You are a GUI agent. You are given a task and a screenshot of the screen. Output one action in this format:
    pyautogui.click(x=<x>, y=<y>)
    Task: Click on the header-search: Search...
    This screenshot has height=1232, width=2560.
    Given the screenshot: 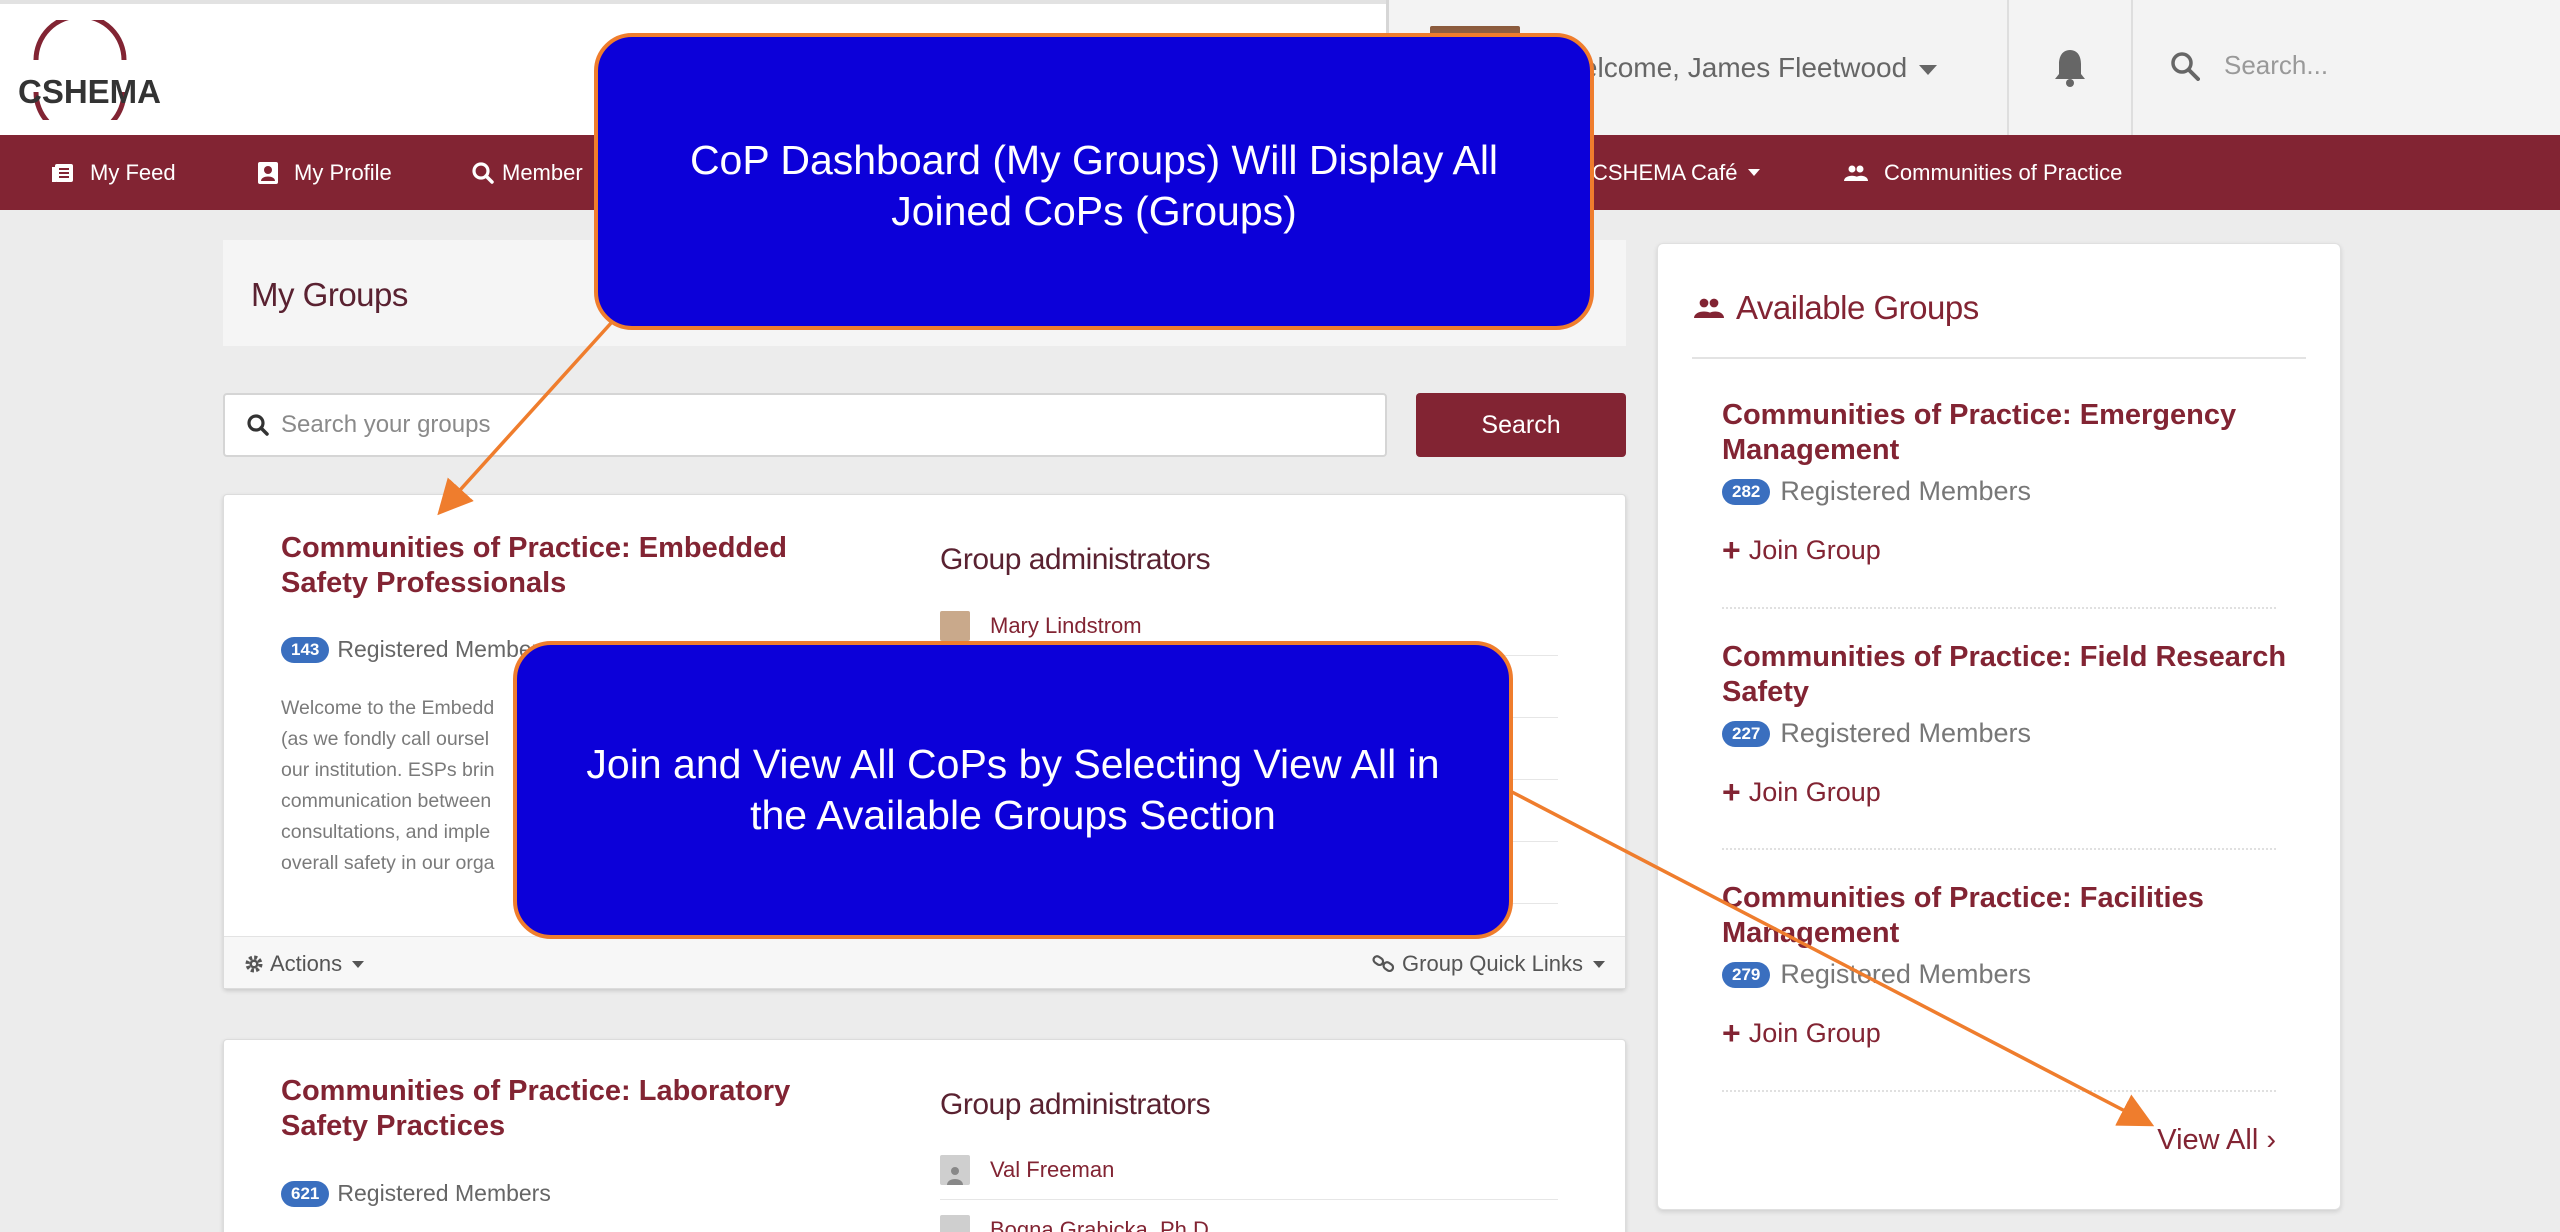 What is the action you would take?
    pyautogui.click(x=2249, y=65)
    